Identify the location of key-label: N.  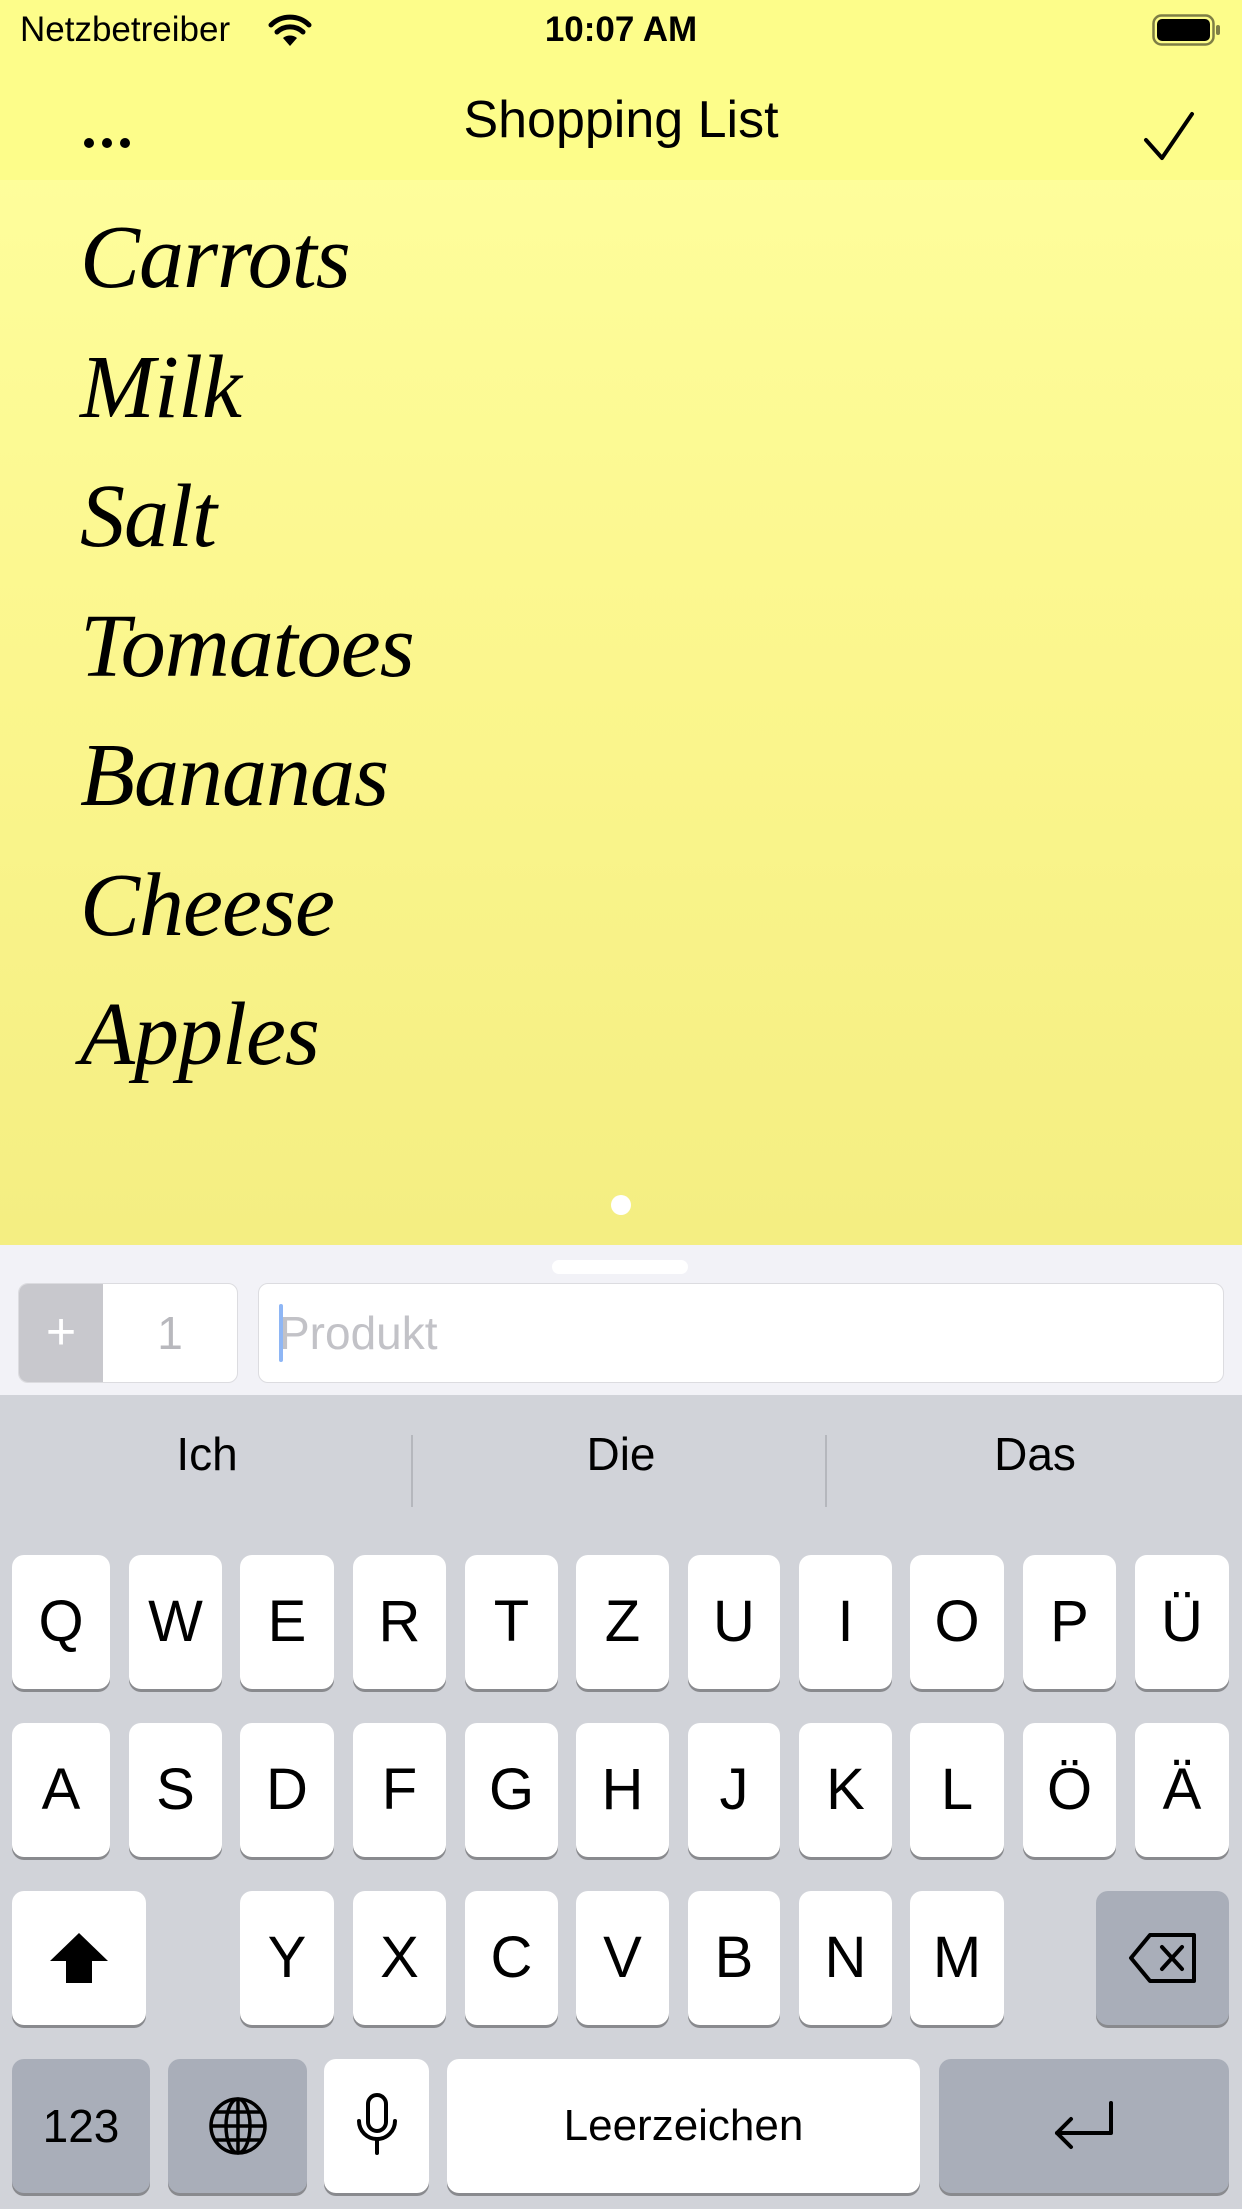
(845, 1957).